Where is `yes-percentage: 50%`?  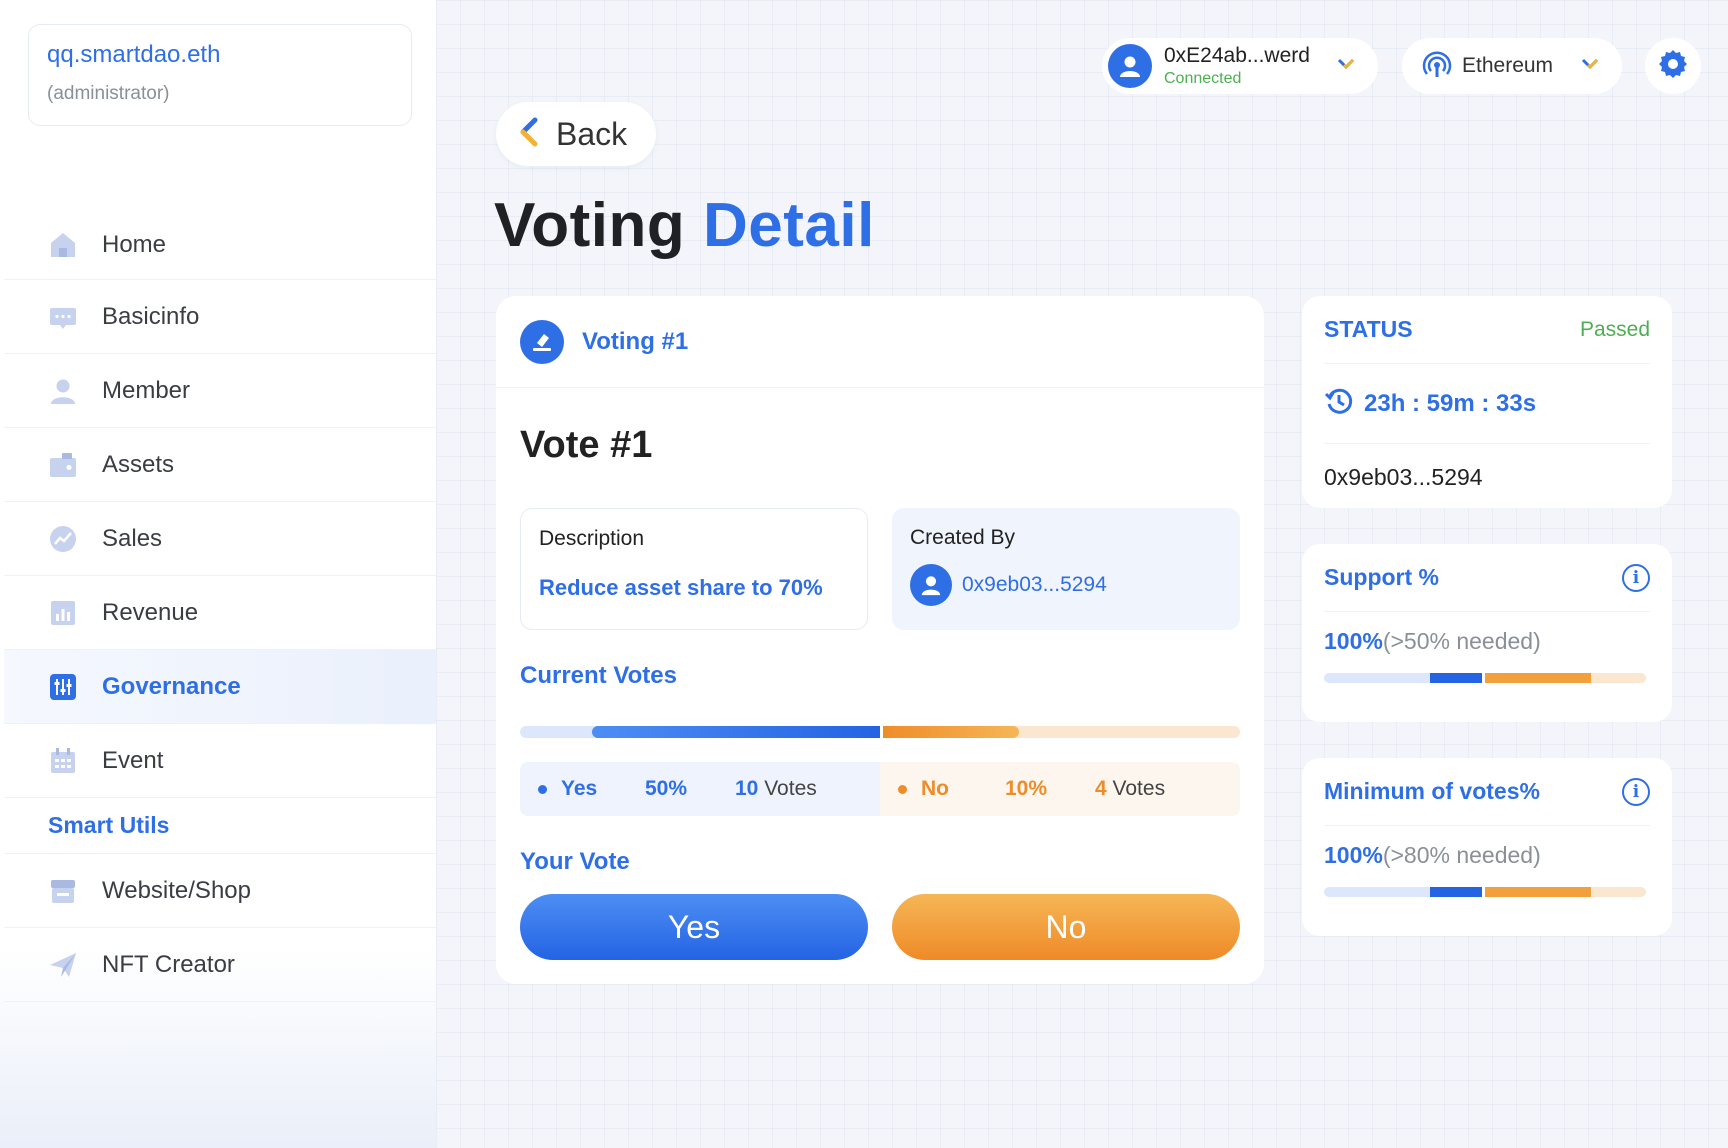 yes-percentage: 50% is located at coordinates (666, 788).